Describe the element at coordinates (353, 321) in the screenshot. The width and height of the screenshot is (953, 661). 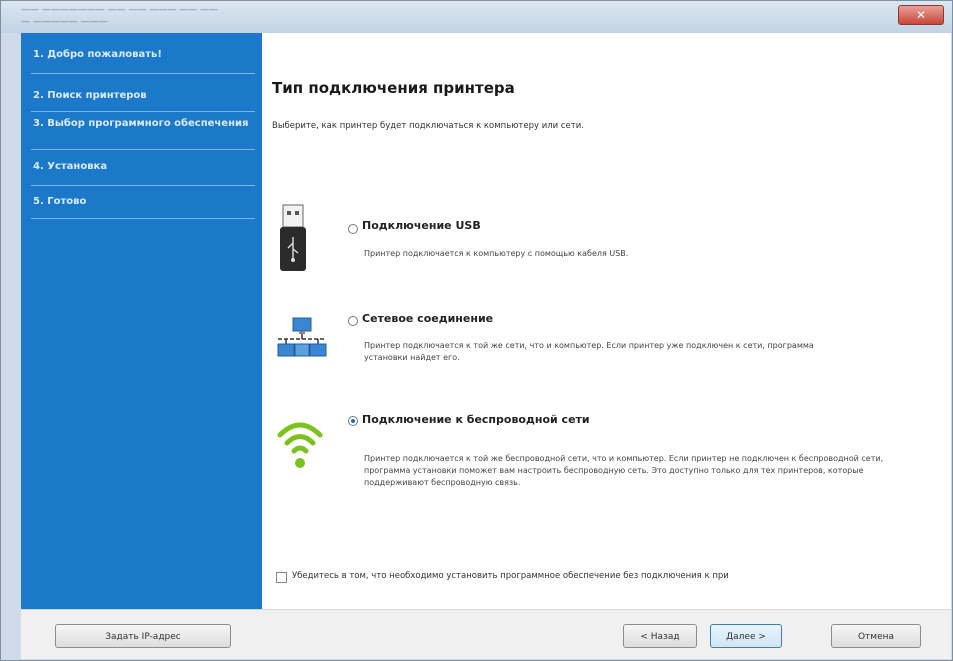
I see `network-radio` at that location.